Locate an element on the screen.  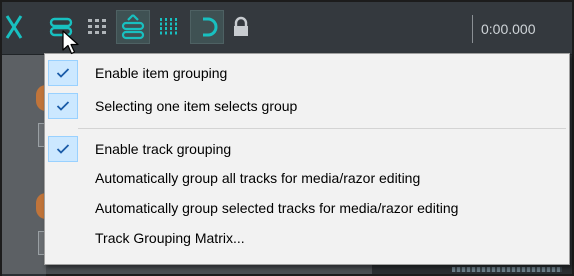
time-display: 0:00.000 is located at coordinates (521, 29).